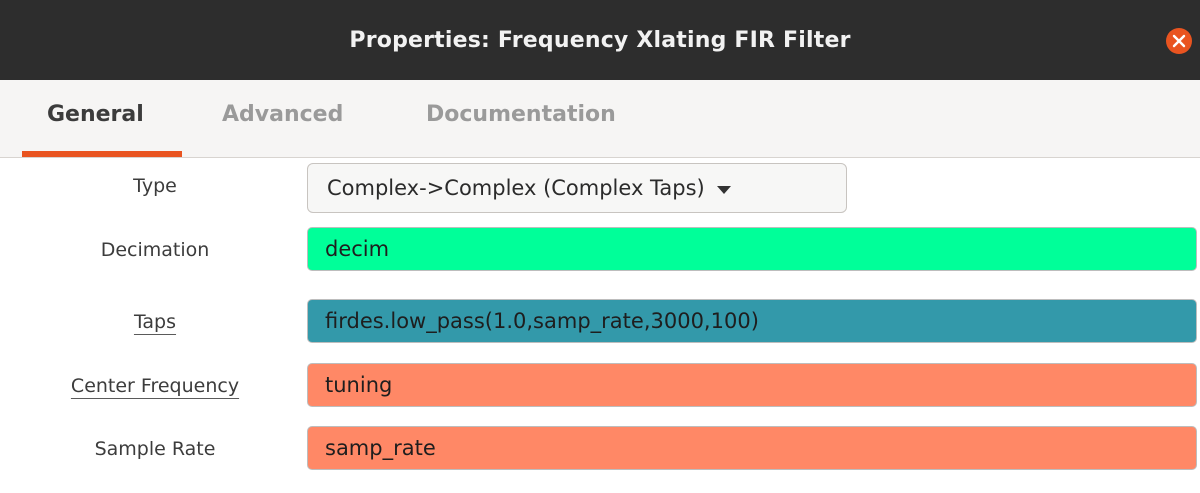  I want to click on type-label-text: Type, so click(155, 185).